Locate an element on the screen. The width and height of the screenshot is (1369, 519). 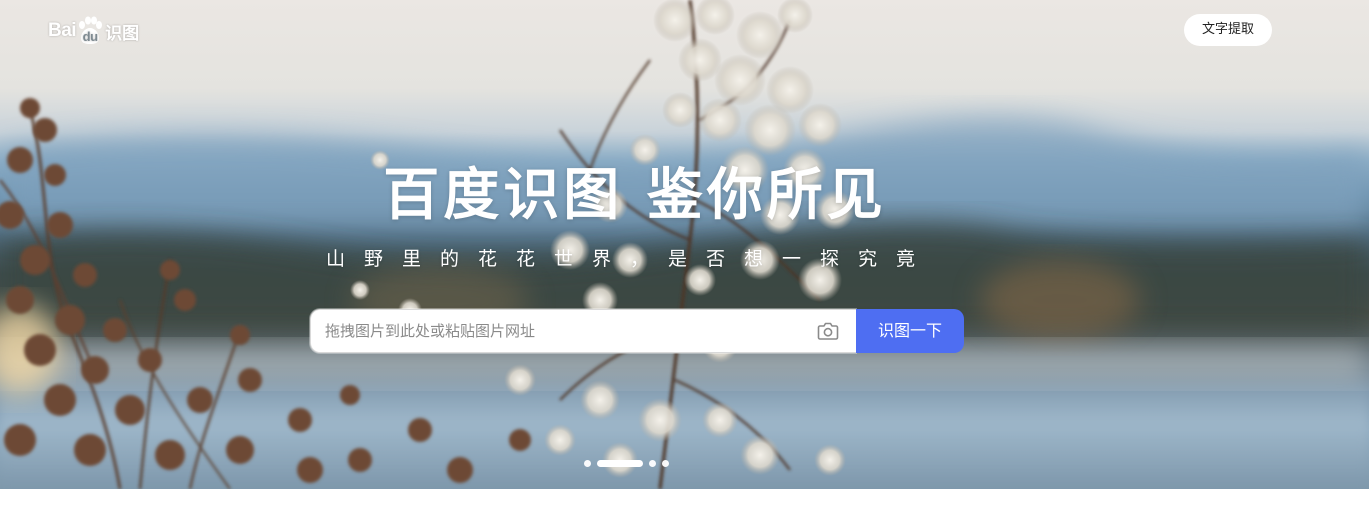
text-extract-button: 文字提取 is located at coordinates (1228, 30).